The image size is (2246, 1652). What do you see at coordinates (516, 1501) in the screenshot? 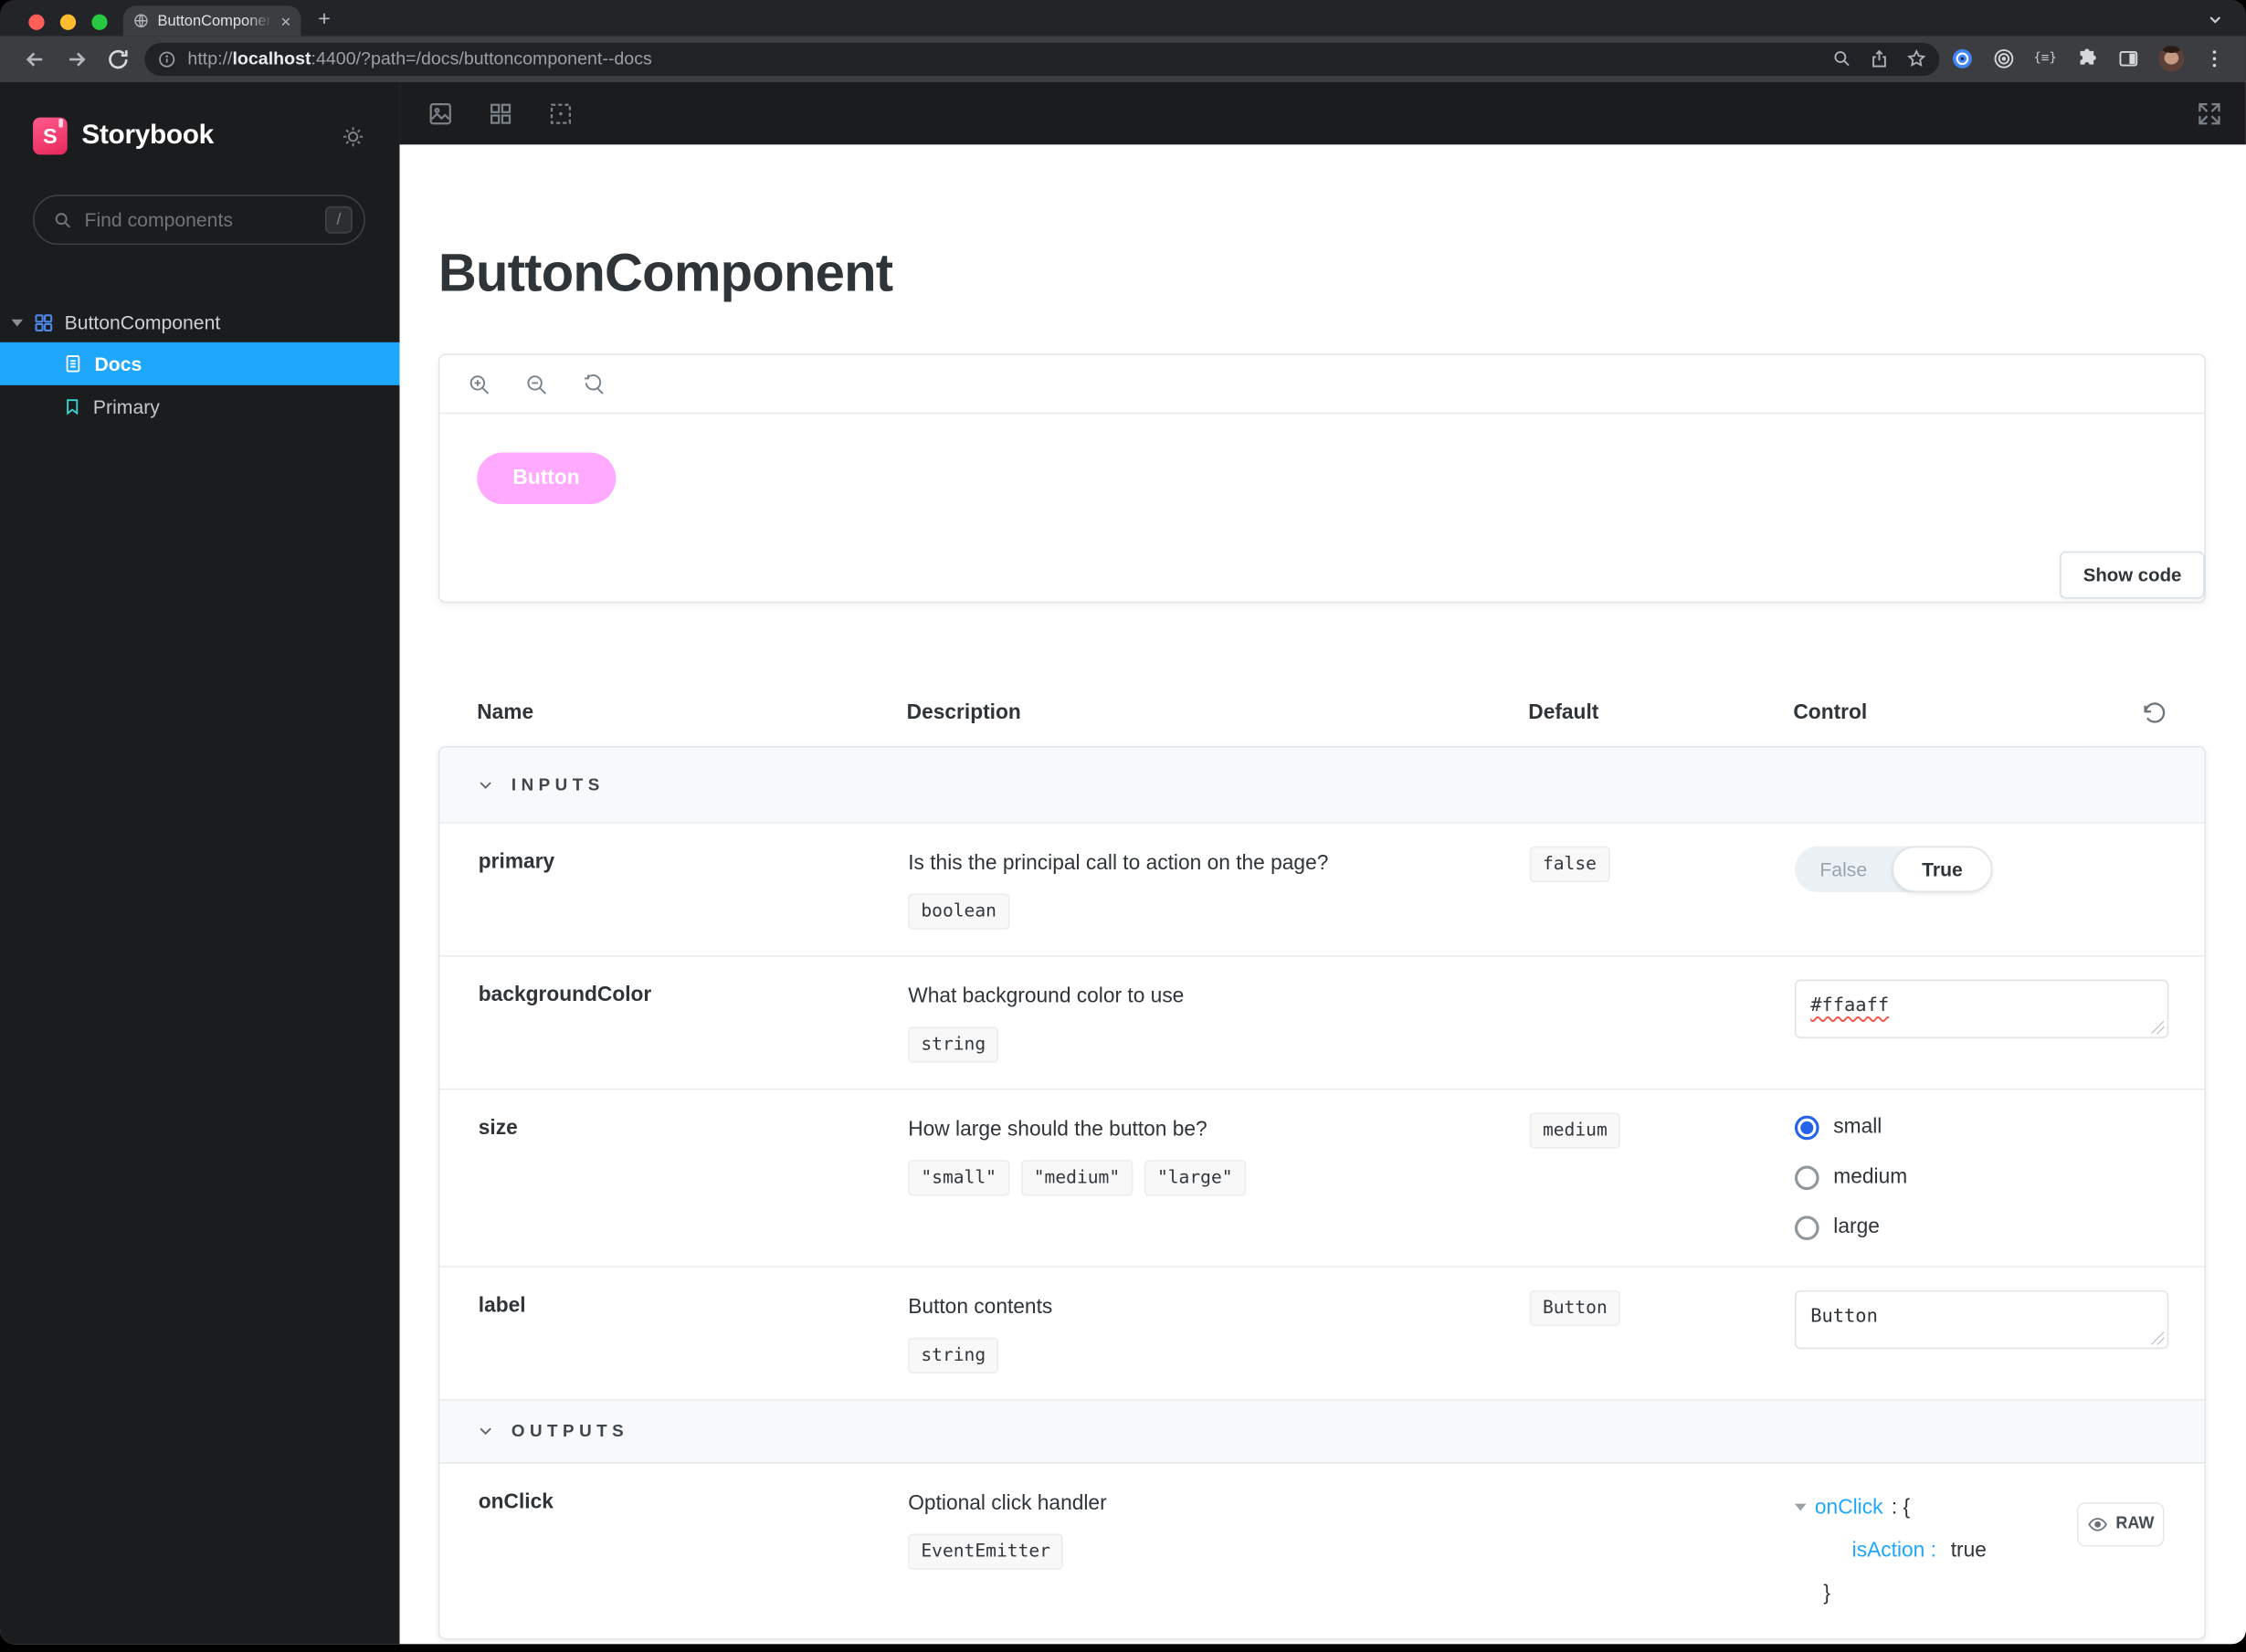
I see `arg-name: onClick` at bounding box center [516, 1501].